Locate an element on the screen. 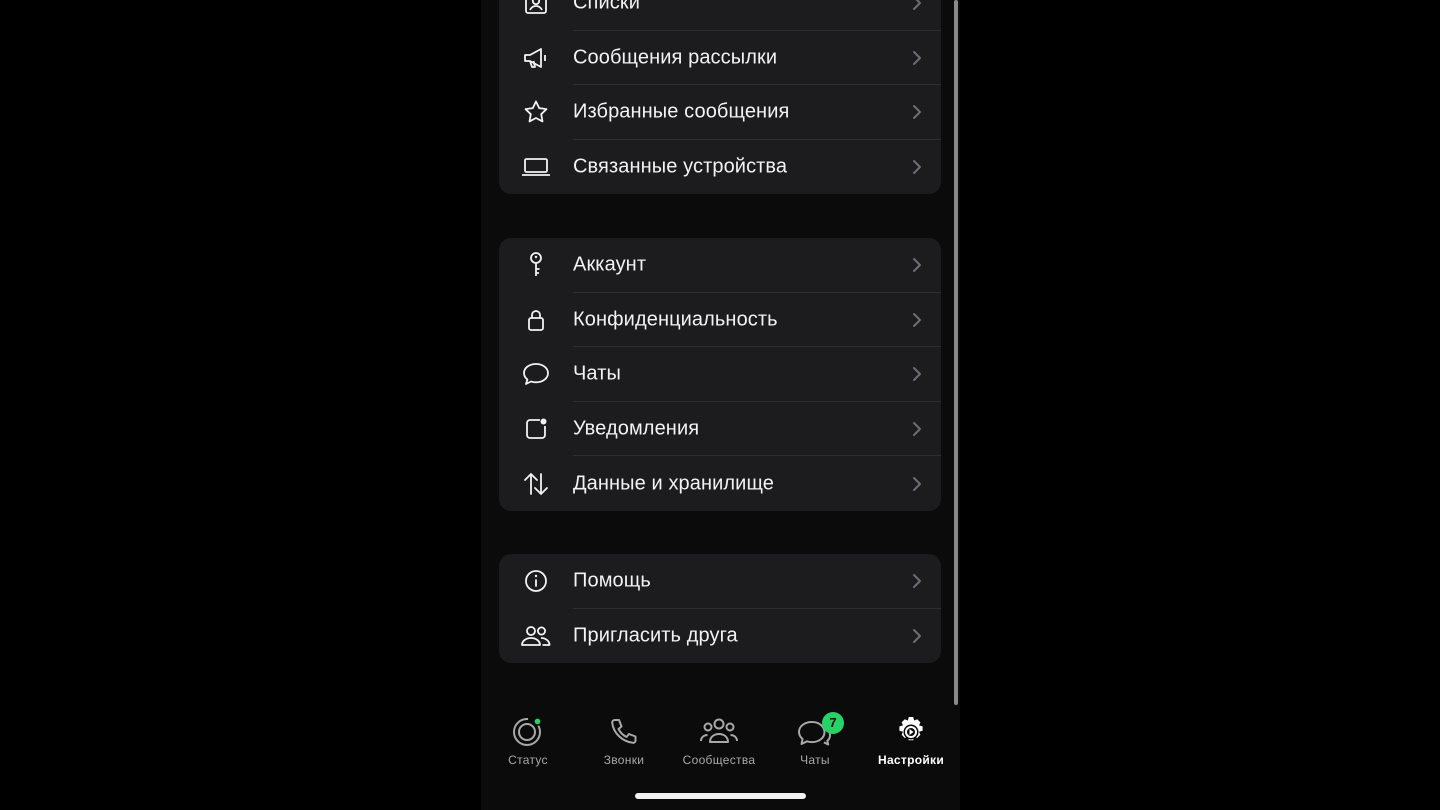 The height and width of the screenshot is (810, 1440). settings-item-starred: Избранные сообщения is located at coordinates (720, 112).